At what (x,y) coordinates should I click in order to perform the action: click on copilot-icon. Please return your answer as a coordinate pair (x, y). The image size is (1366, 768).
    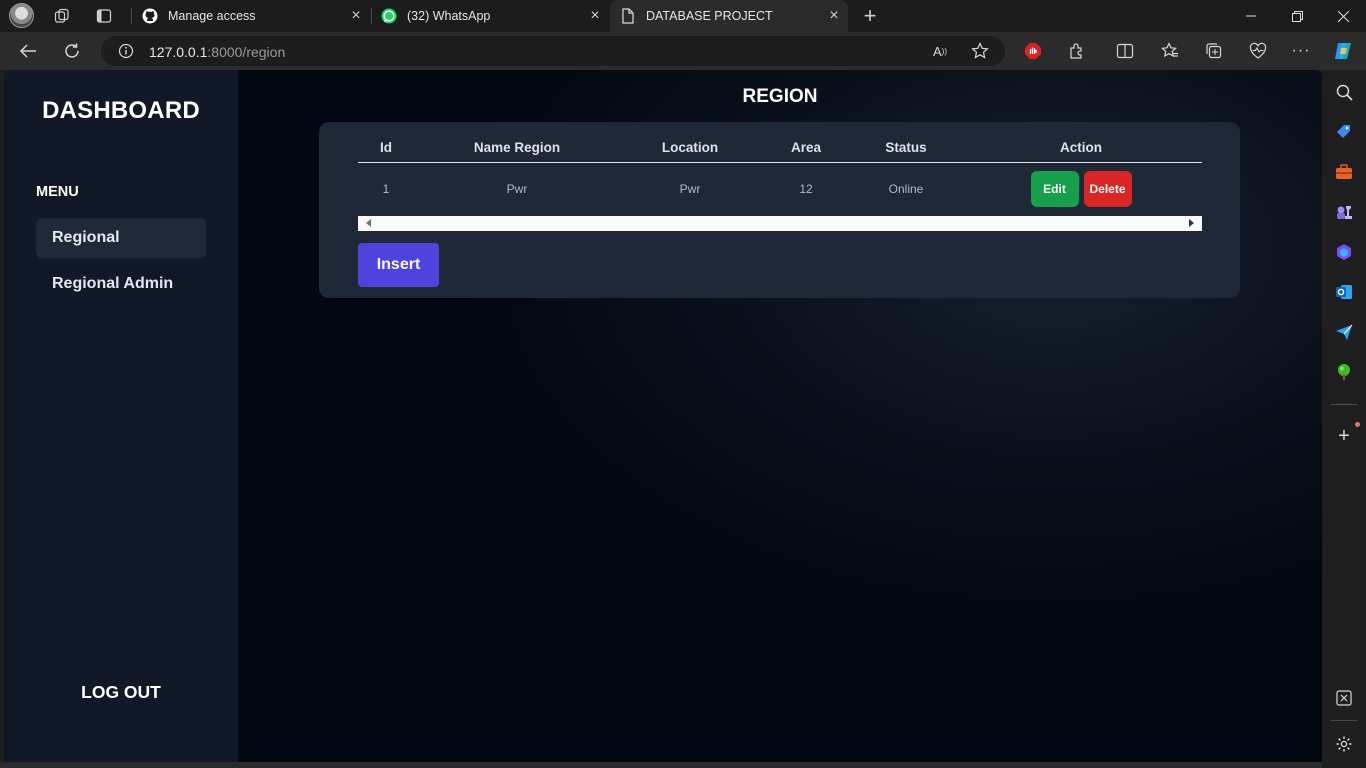
    Looking at the image, I should click on (1343, 51).